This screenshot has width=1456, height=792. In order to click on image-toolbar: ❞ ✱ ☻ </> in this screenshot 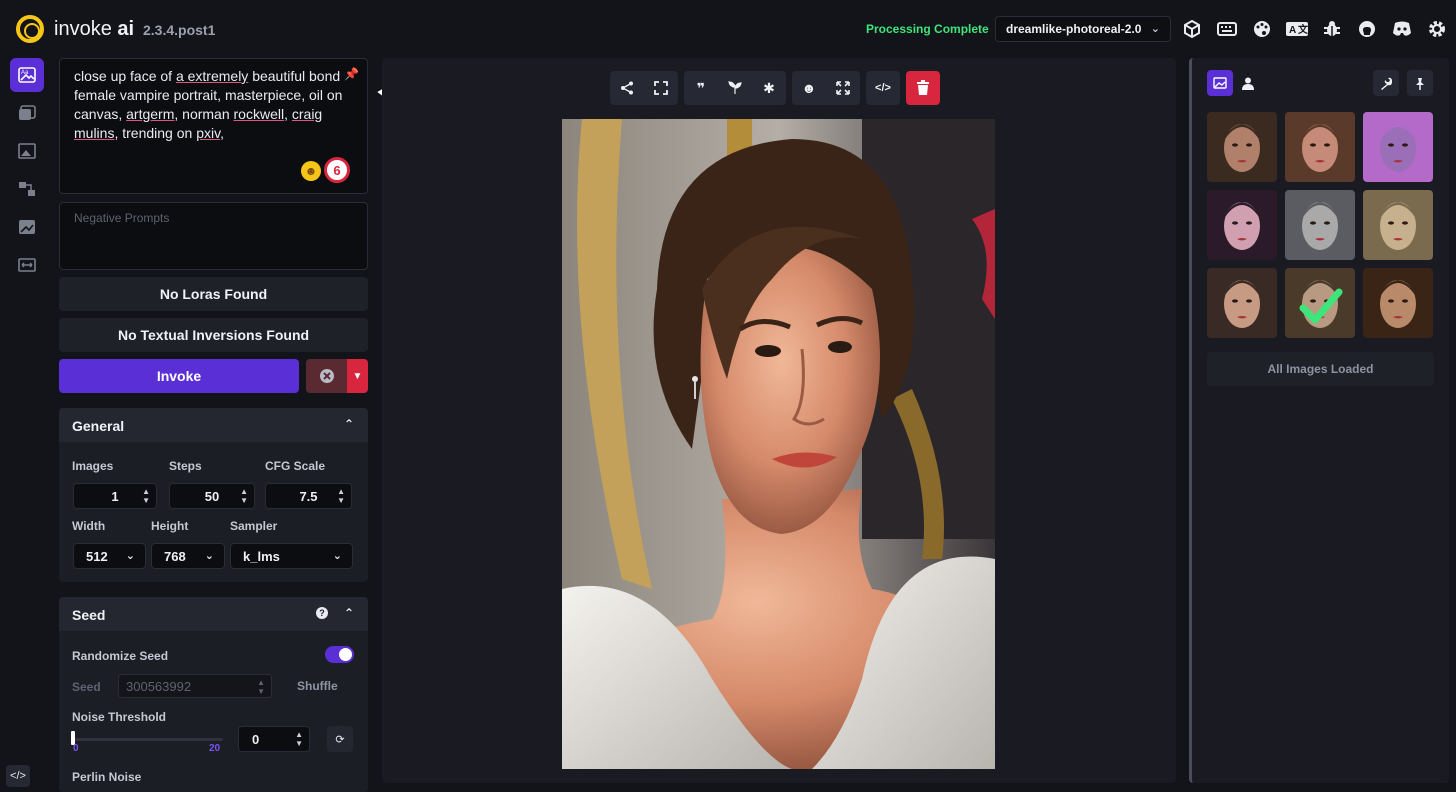, I will do `click(775, 88)`.